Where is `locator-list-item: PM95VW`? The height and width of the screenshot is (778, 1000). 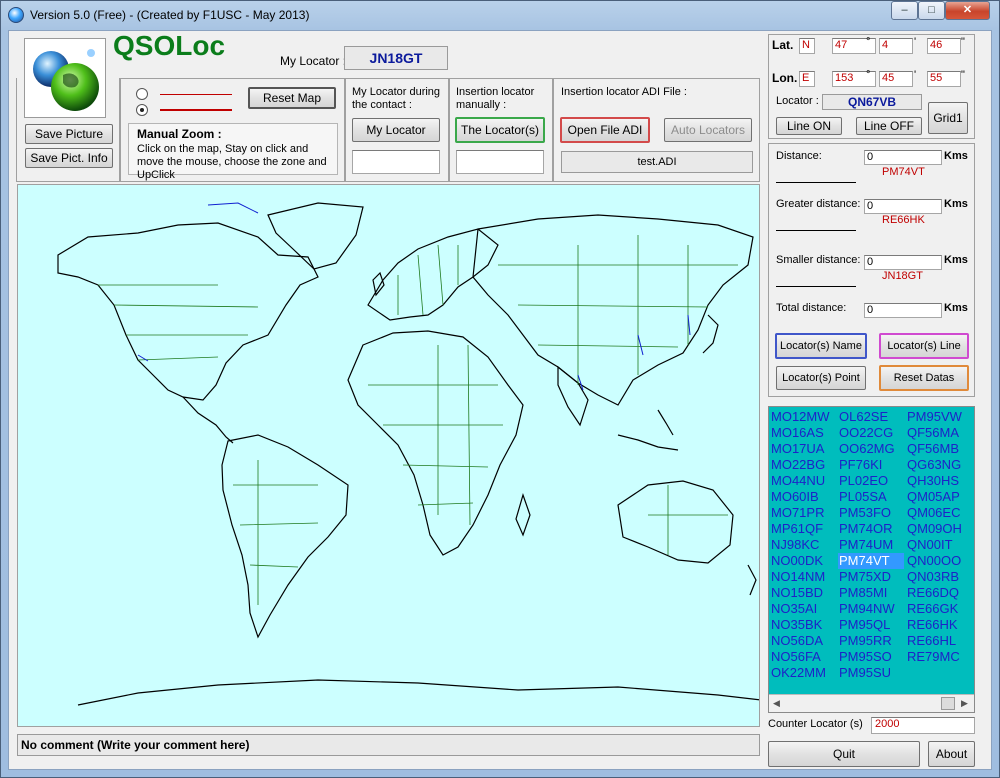 locator-list-item: PM95VW is located at coordinates (939, 417).